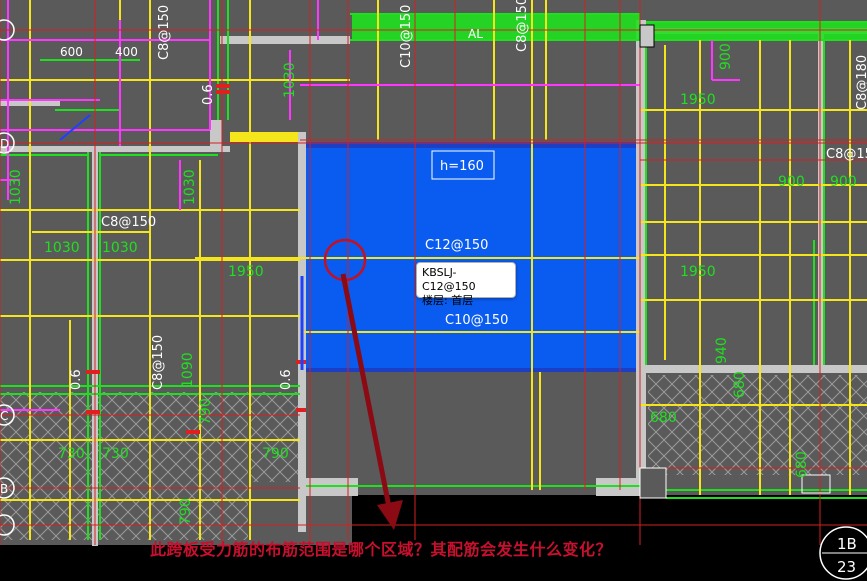 This screenshot has width=867, height=581. Describe the element at coordinates (475, 34) in the screenshot. I see `label-al: AL` at that location.